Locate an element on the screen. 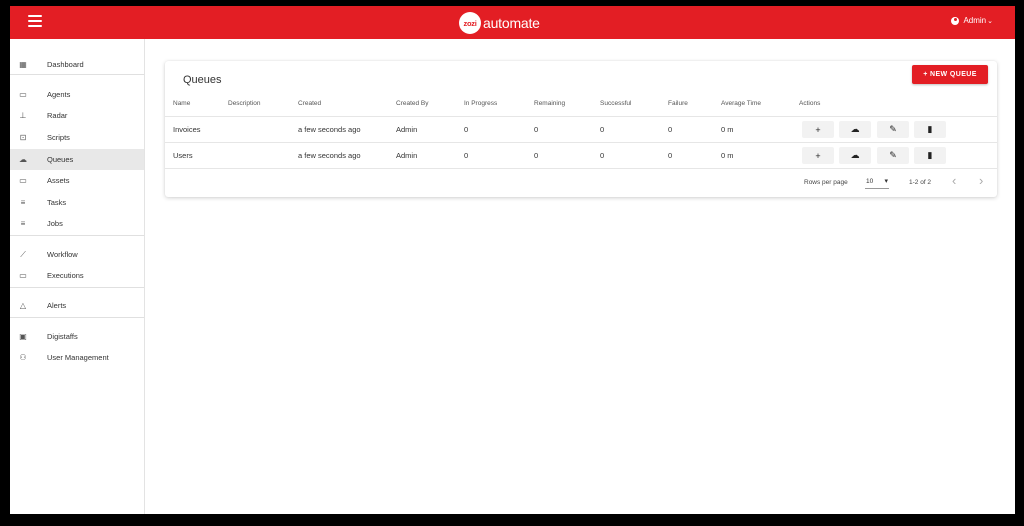 This screenshot has height=526, width=1024. laptop-icon: ▭ is located at coordinates (23, 94).